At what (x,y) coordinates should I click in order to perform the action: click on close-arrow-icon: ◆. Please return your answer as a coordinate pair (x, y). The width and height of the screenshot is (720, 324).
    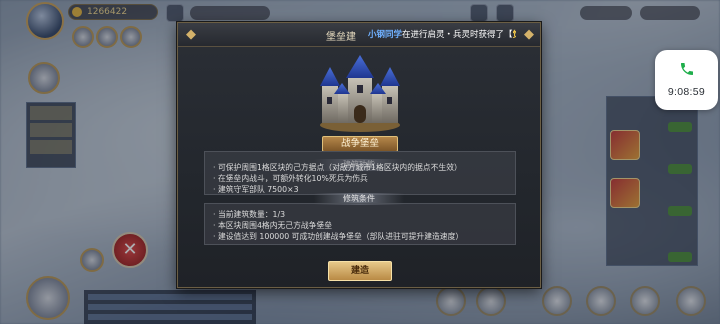
    Looking at the image, I should click on (529, 35).